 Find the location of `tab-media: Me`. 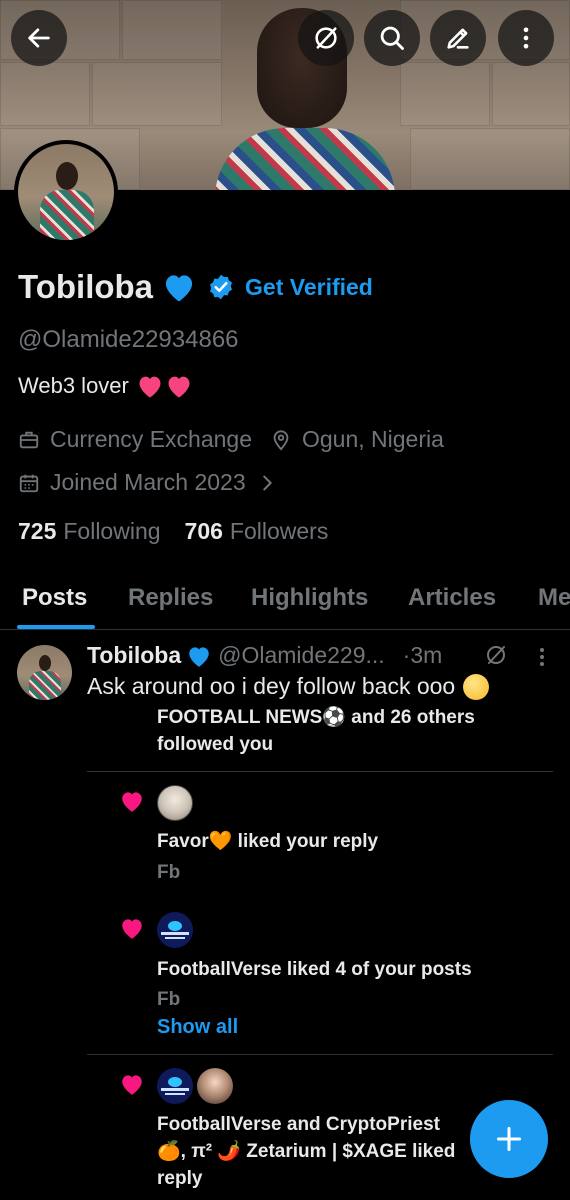

tab-media: Me is located at coordinates (554, 598).